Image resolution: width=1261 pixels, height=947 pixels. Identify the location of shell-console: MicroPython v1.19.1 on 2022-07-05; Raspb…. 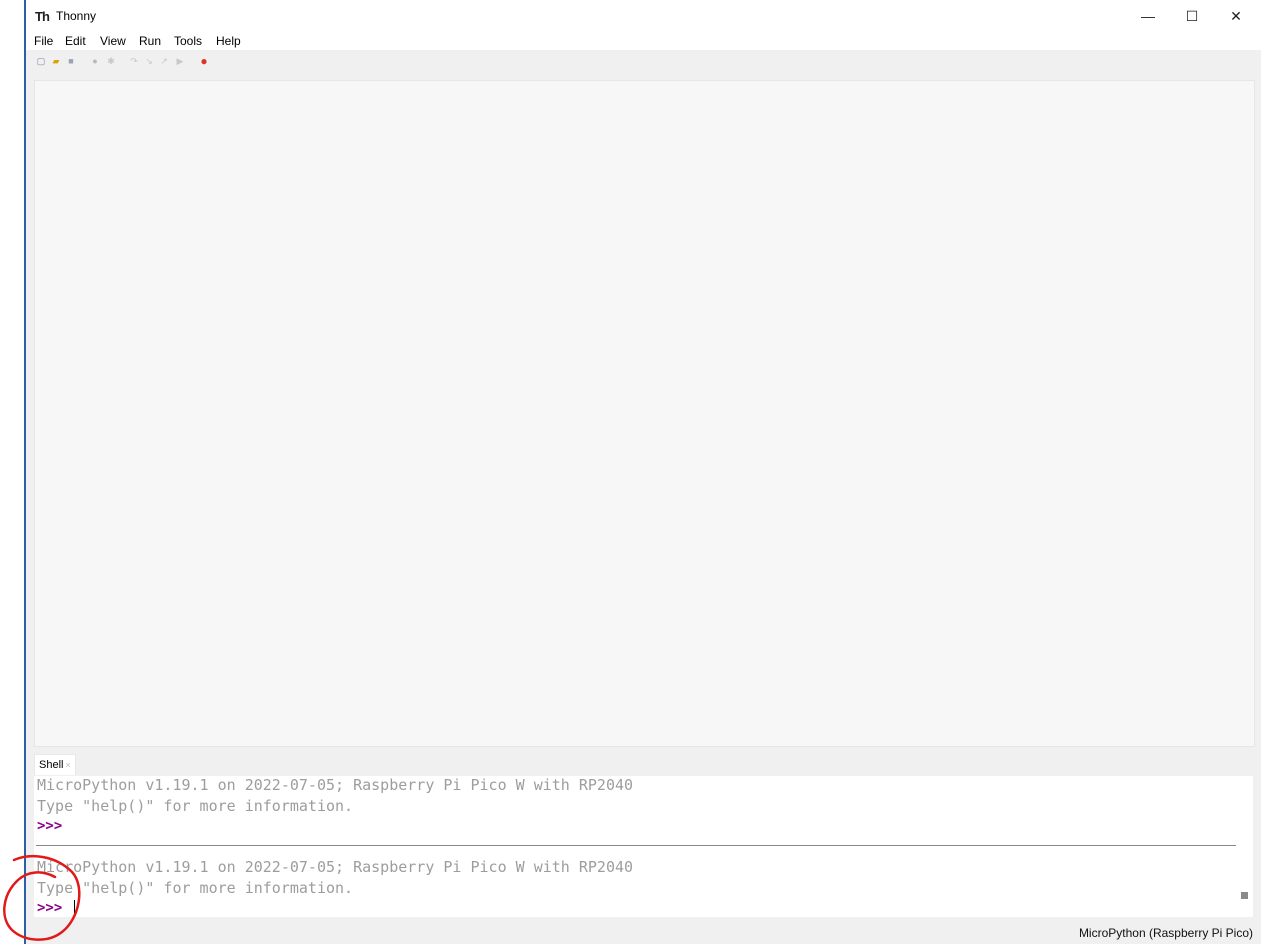
(635, 846).